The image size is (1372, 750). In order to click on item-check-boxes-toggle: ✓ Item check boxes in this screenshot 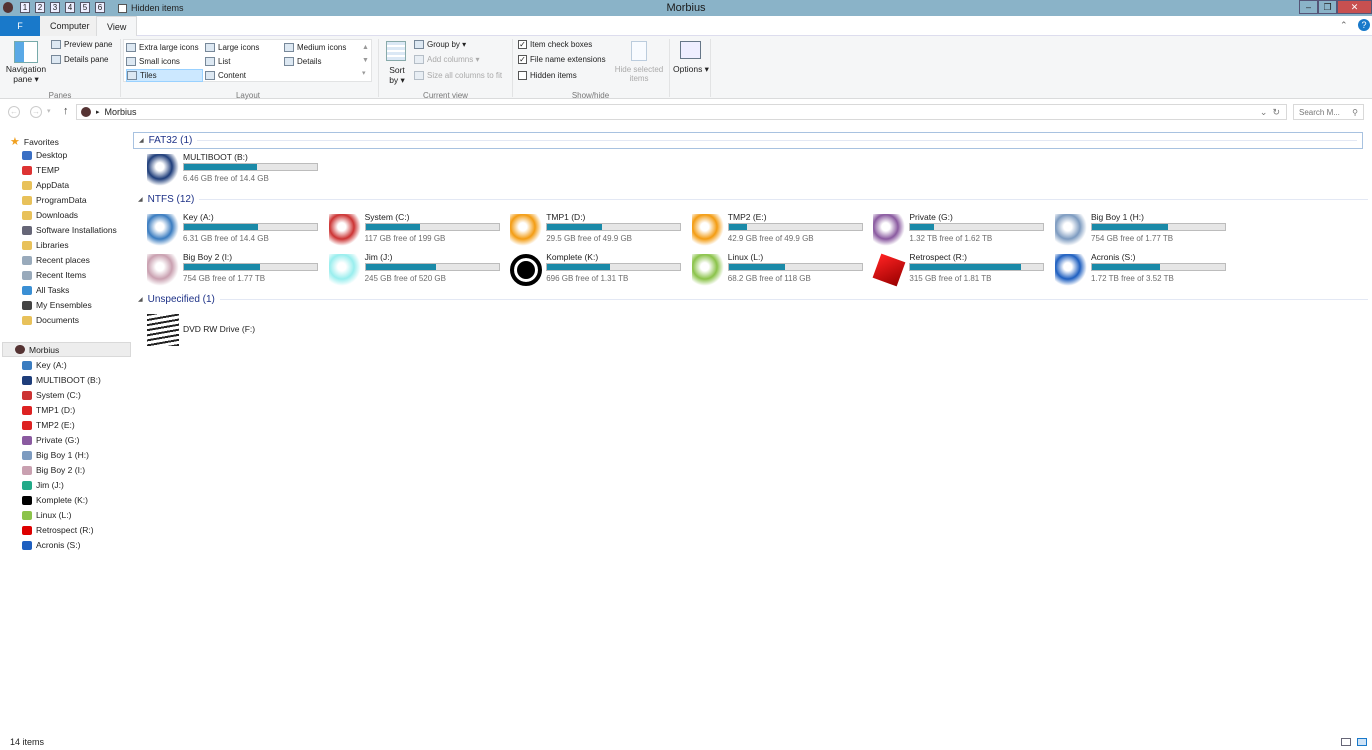, I will do `click(555, 44)`.